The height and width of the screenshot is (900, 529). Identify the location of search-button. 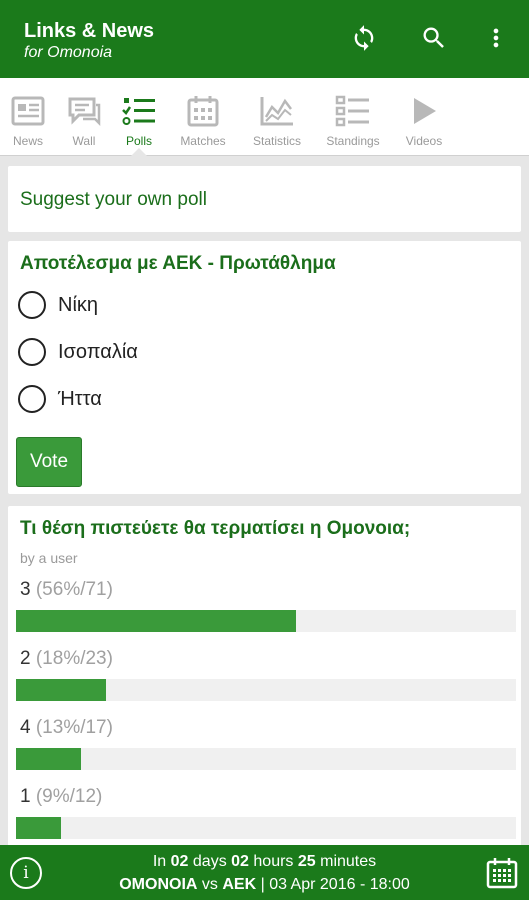
(434, 38).